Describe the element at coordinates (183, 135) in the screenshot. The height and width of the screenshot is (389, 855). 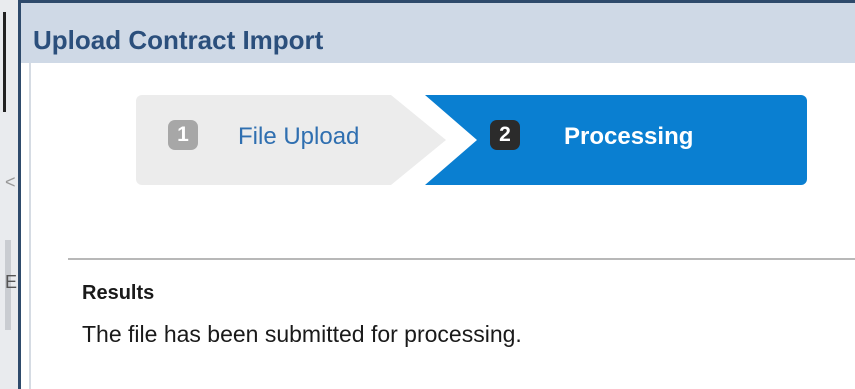
I see `step-number-badge-1: 1` at that location.